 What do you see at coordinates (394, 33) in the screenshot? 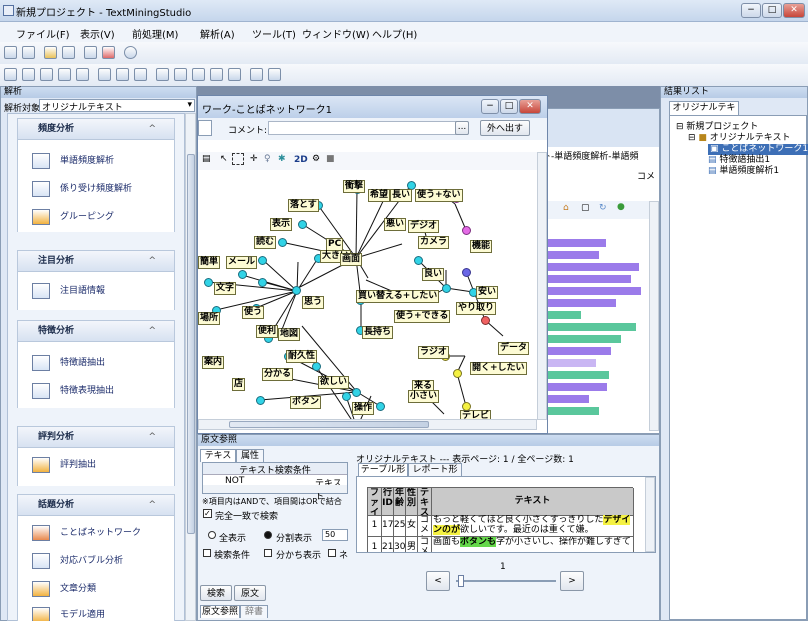
I see `menu-help: ヘルプ(H)` at bounding box center [394, 33].